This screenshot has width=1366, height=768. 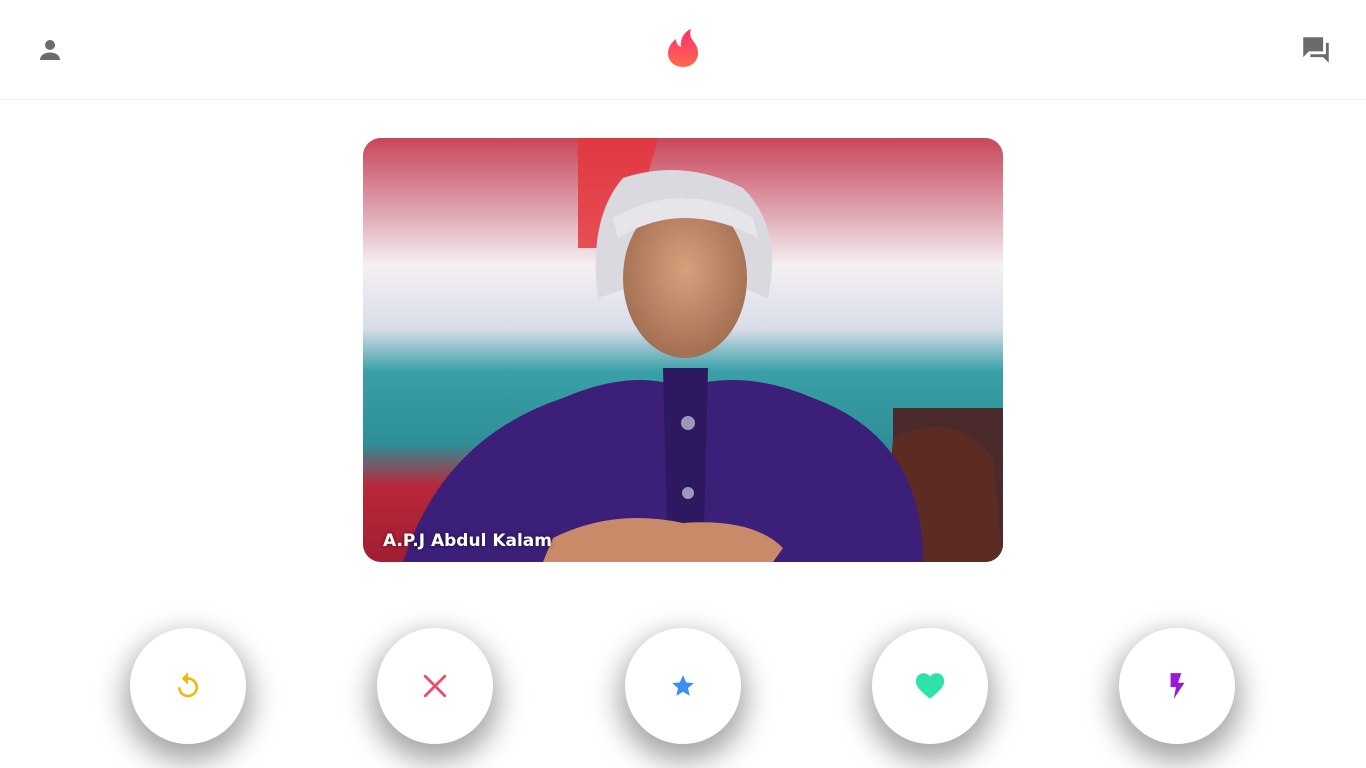 I want to click on nope-button, so click(x=435, y=686).